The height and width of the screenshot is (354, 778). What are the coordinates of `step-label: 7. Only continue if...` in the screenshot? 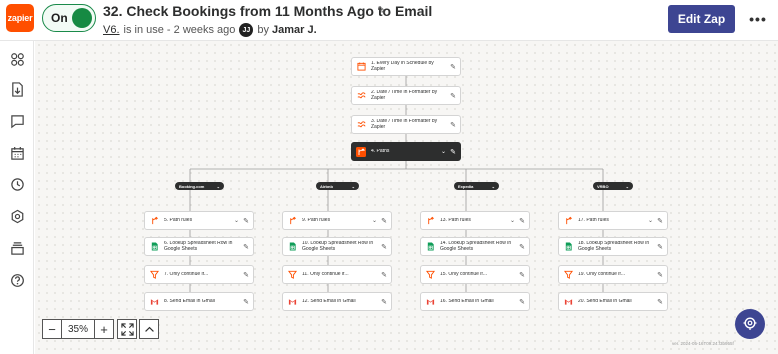 It's located at (186, 274).